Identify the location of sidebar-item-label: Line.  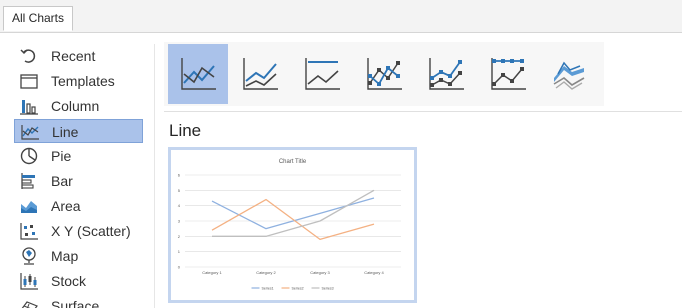
(65, 132).